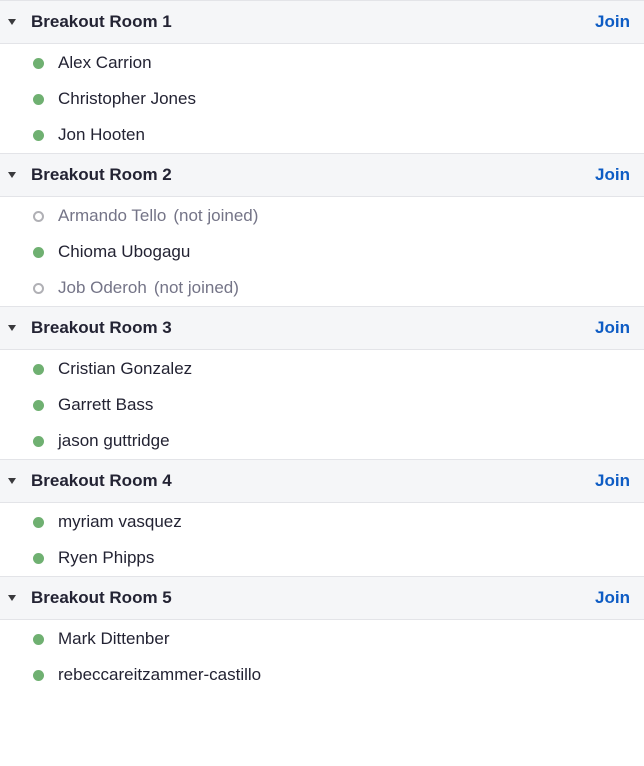 This screenshot has width=644, height=766. What do you see at coordinates (124, 251) in the screenshot?
I see `participant-name: Chioma Ubogagu` at bounding box center [124, 251].